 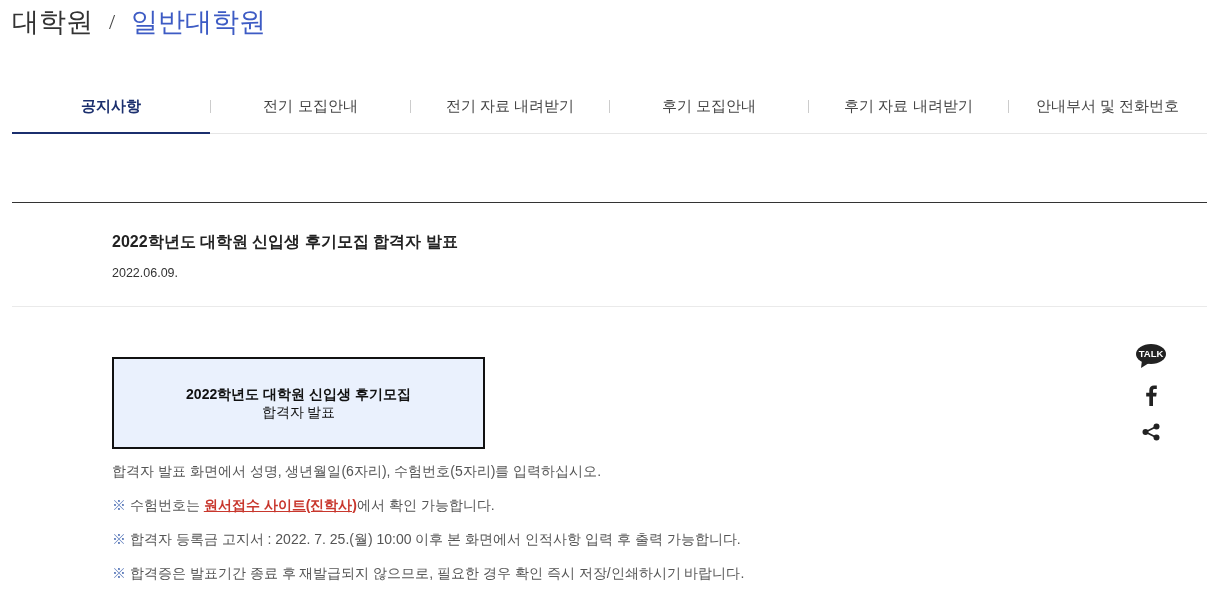 I want to click on f-logo-icon, so click(x=1151, y=395).